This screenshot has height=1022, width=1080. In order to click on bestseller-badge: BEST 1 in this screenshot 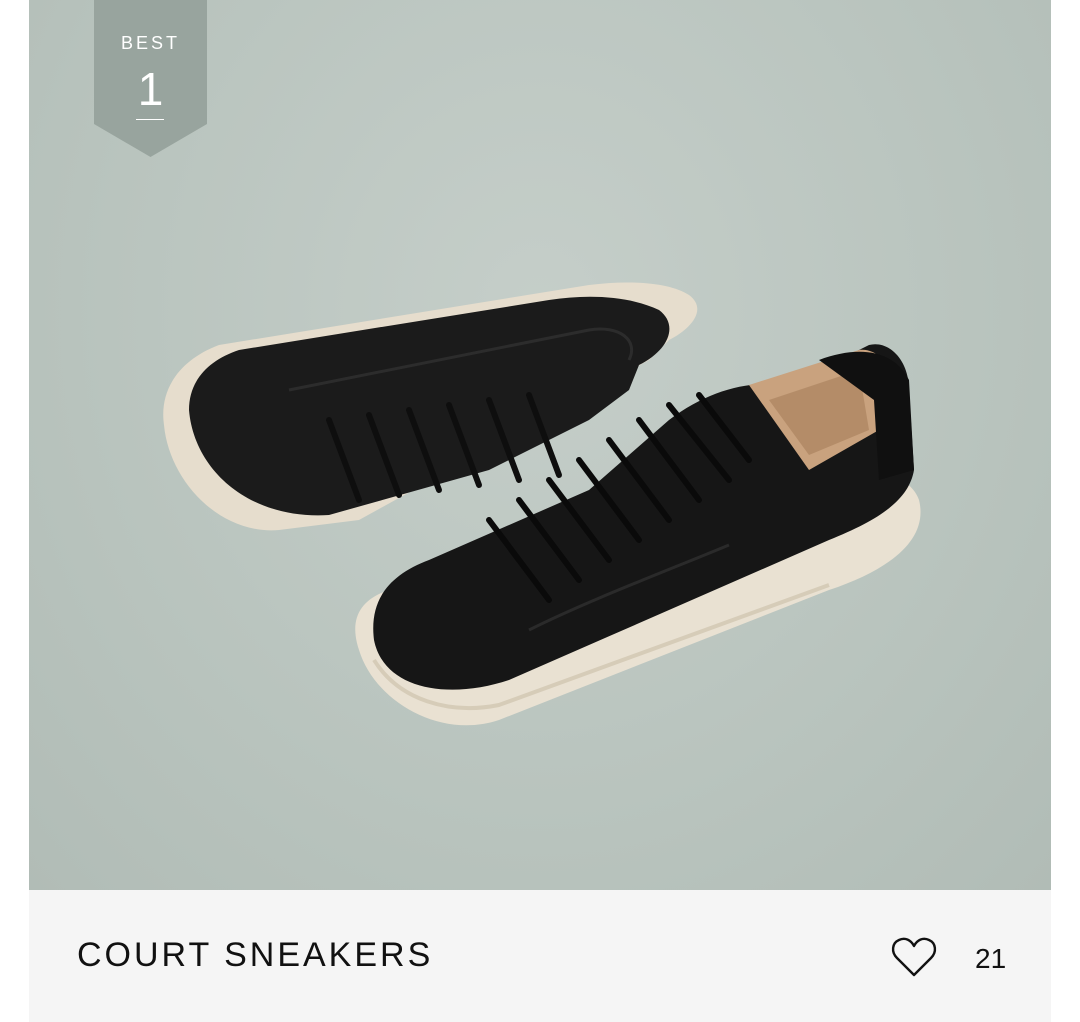, I will do `click(150, 78)`.